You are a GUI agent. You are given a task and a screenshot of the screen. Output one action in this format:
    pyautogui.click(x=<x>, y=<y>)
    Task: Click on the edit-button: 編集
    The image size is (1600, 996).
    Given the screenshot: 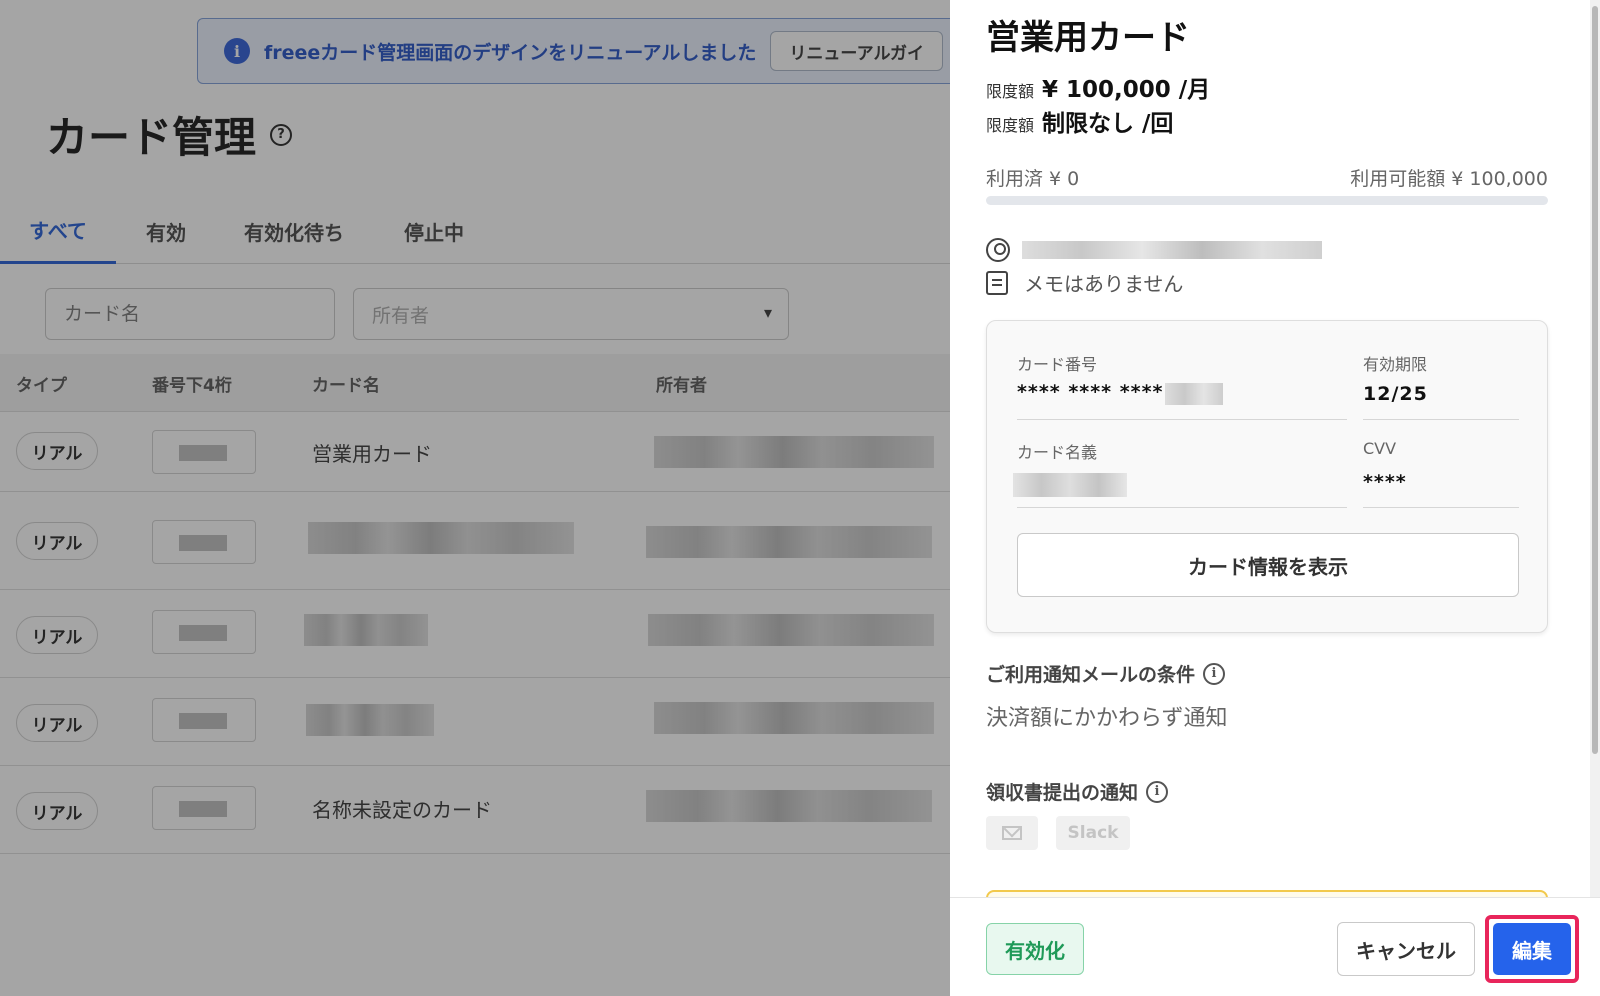 What is the action you would take?
    pyautogui.click(x=1532, y=949)
    